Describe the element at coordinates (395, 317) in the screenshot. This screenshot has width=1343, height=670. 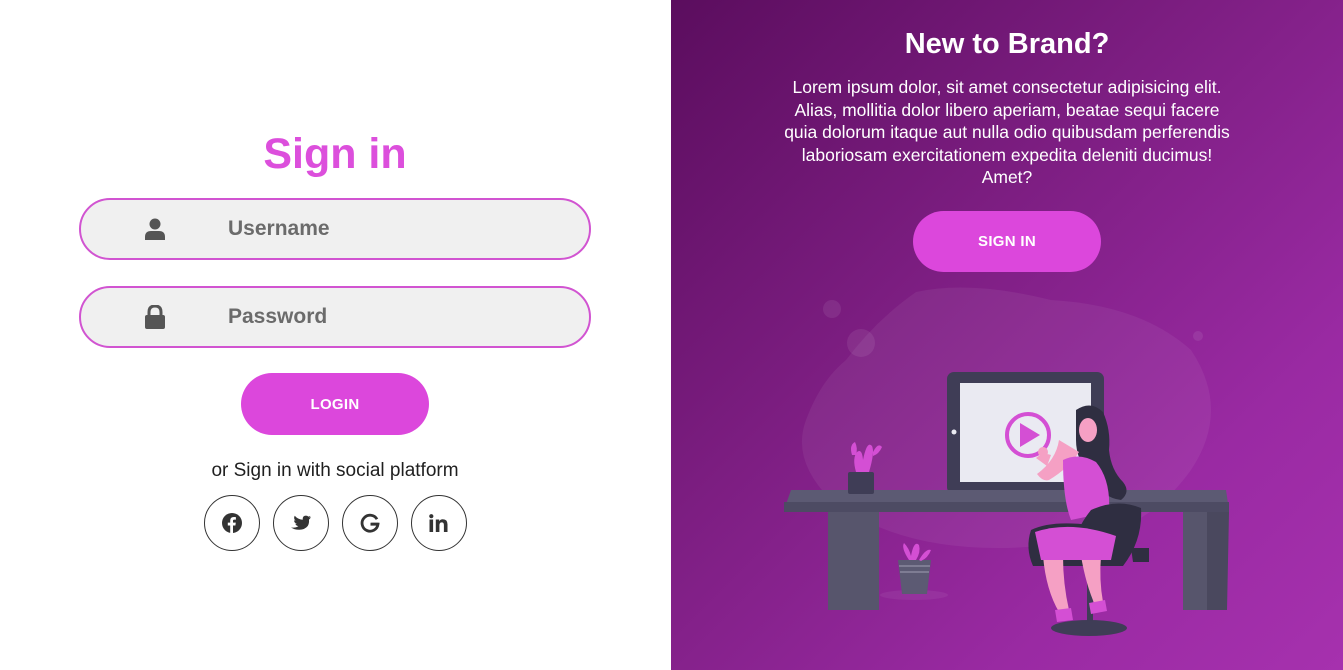
I see `password-input` at that location.